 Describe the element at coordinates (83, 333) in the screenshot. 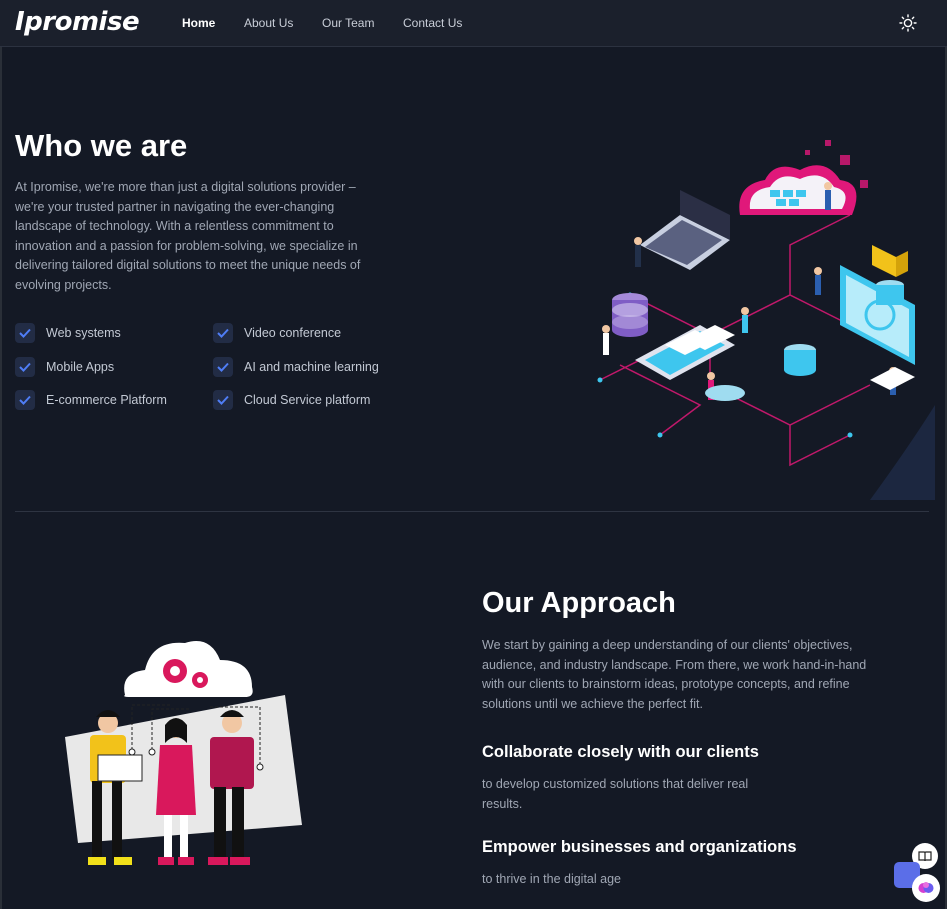

I see `feature-label: Web systems` at that location.